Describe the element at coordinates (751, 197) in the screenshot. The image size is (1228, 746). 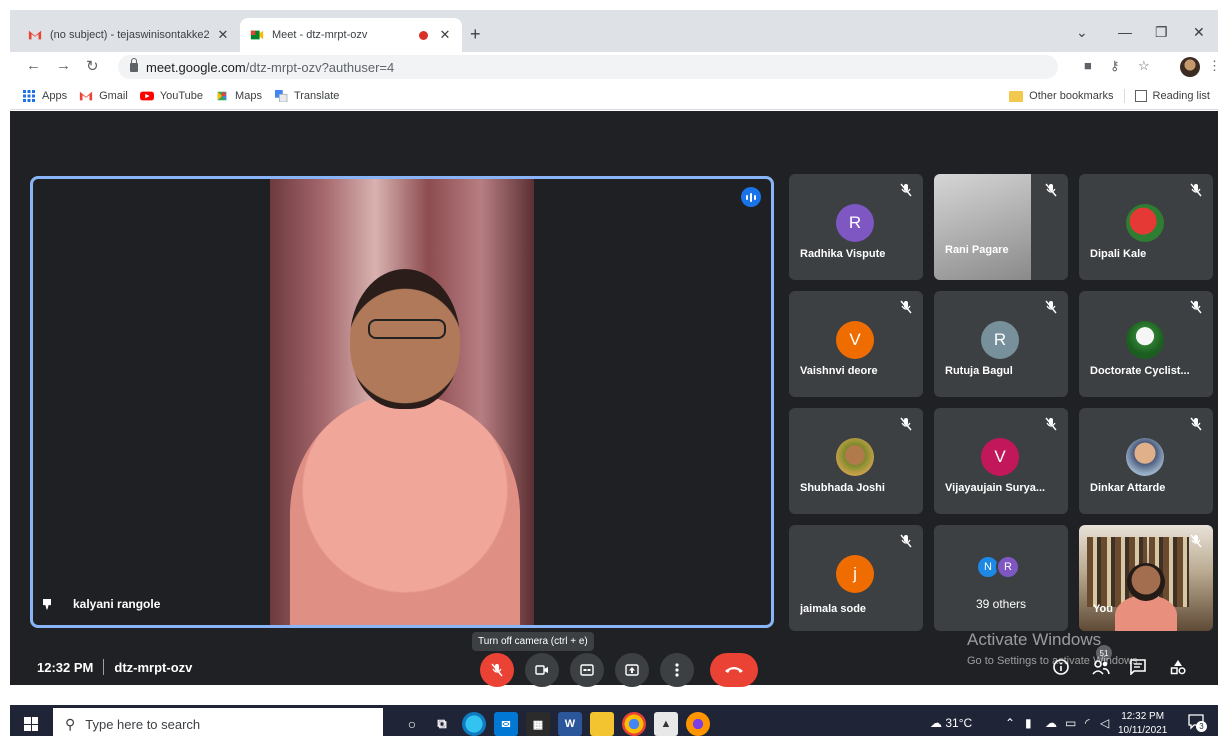
I see `speaking-indicator-icon` at that location.